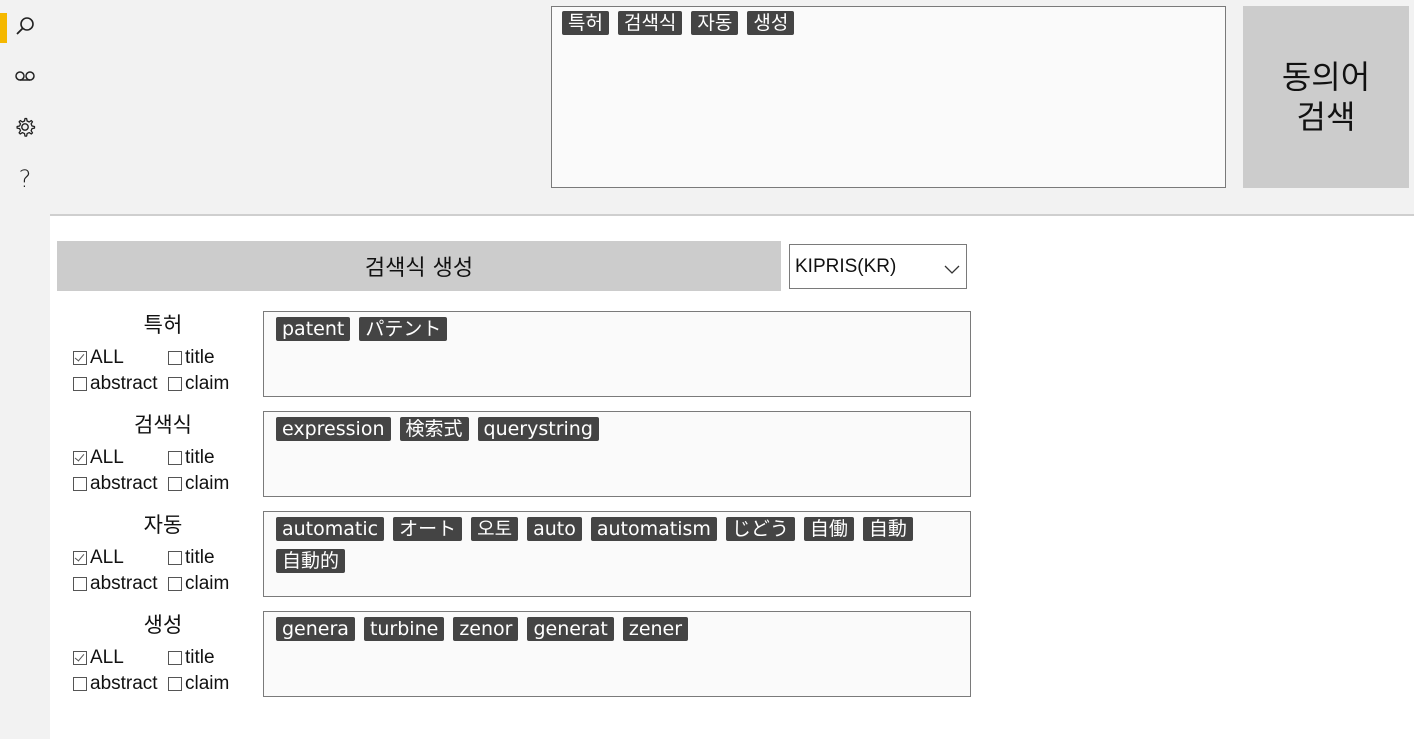  I want to click on synonym-chip: genera, so click(315, 629).